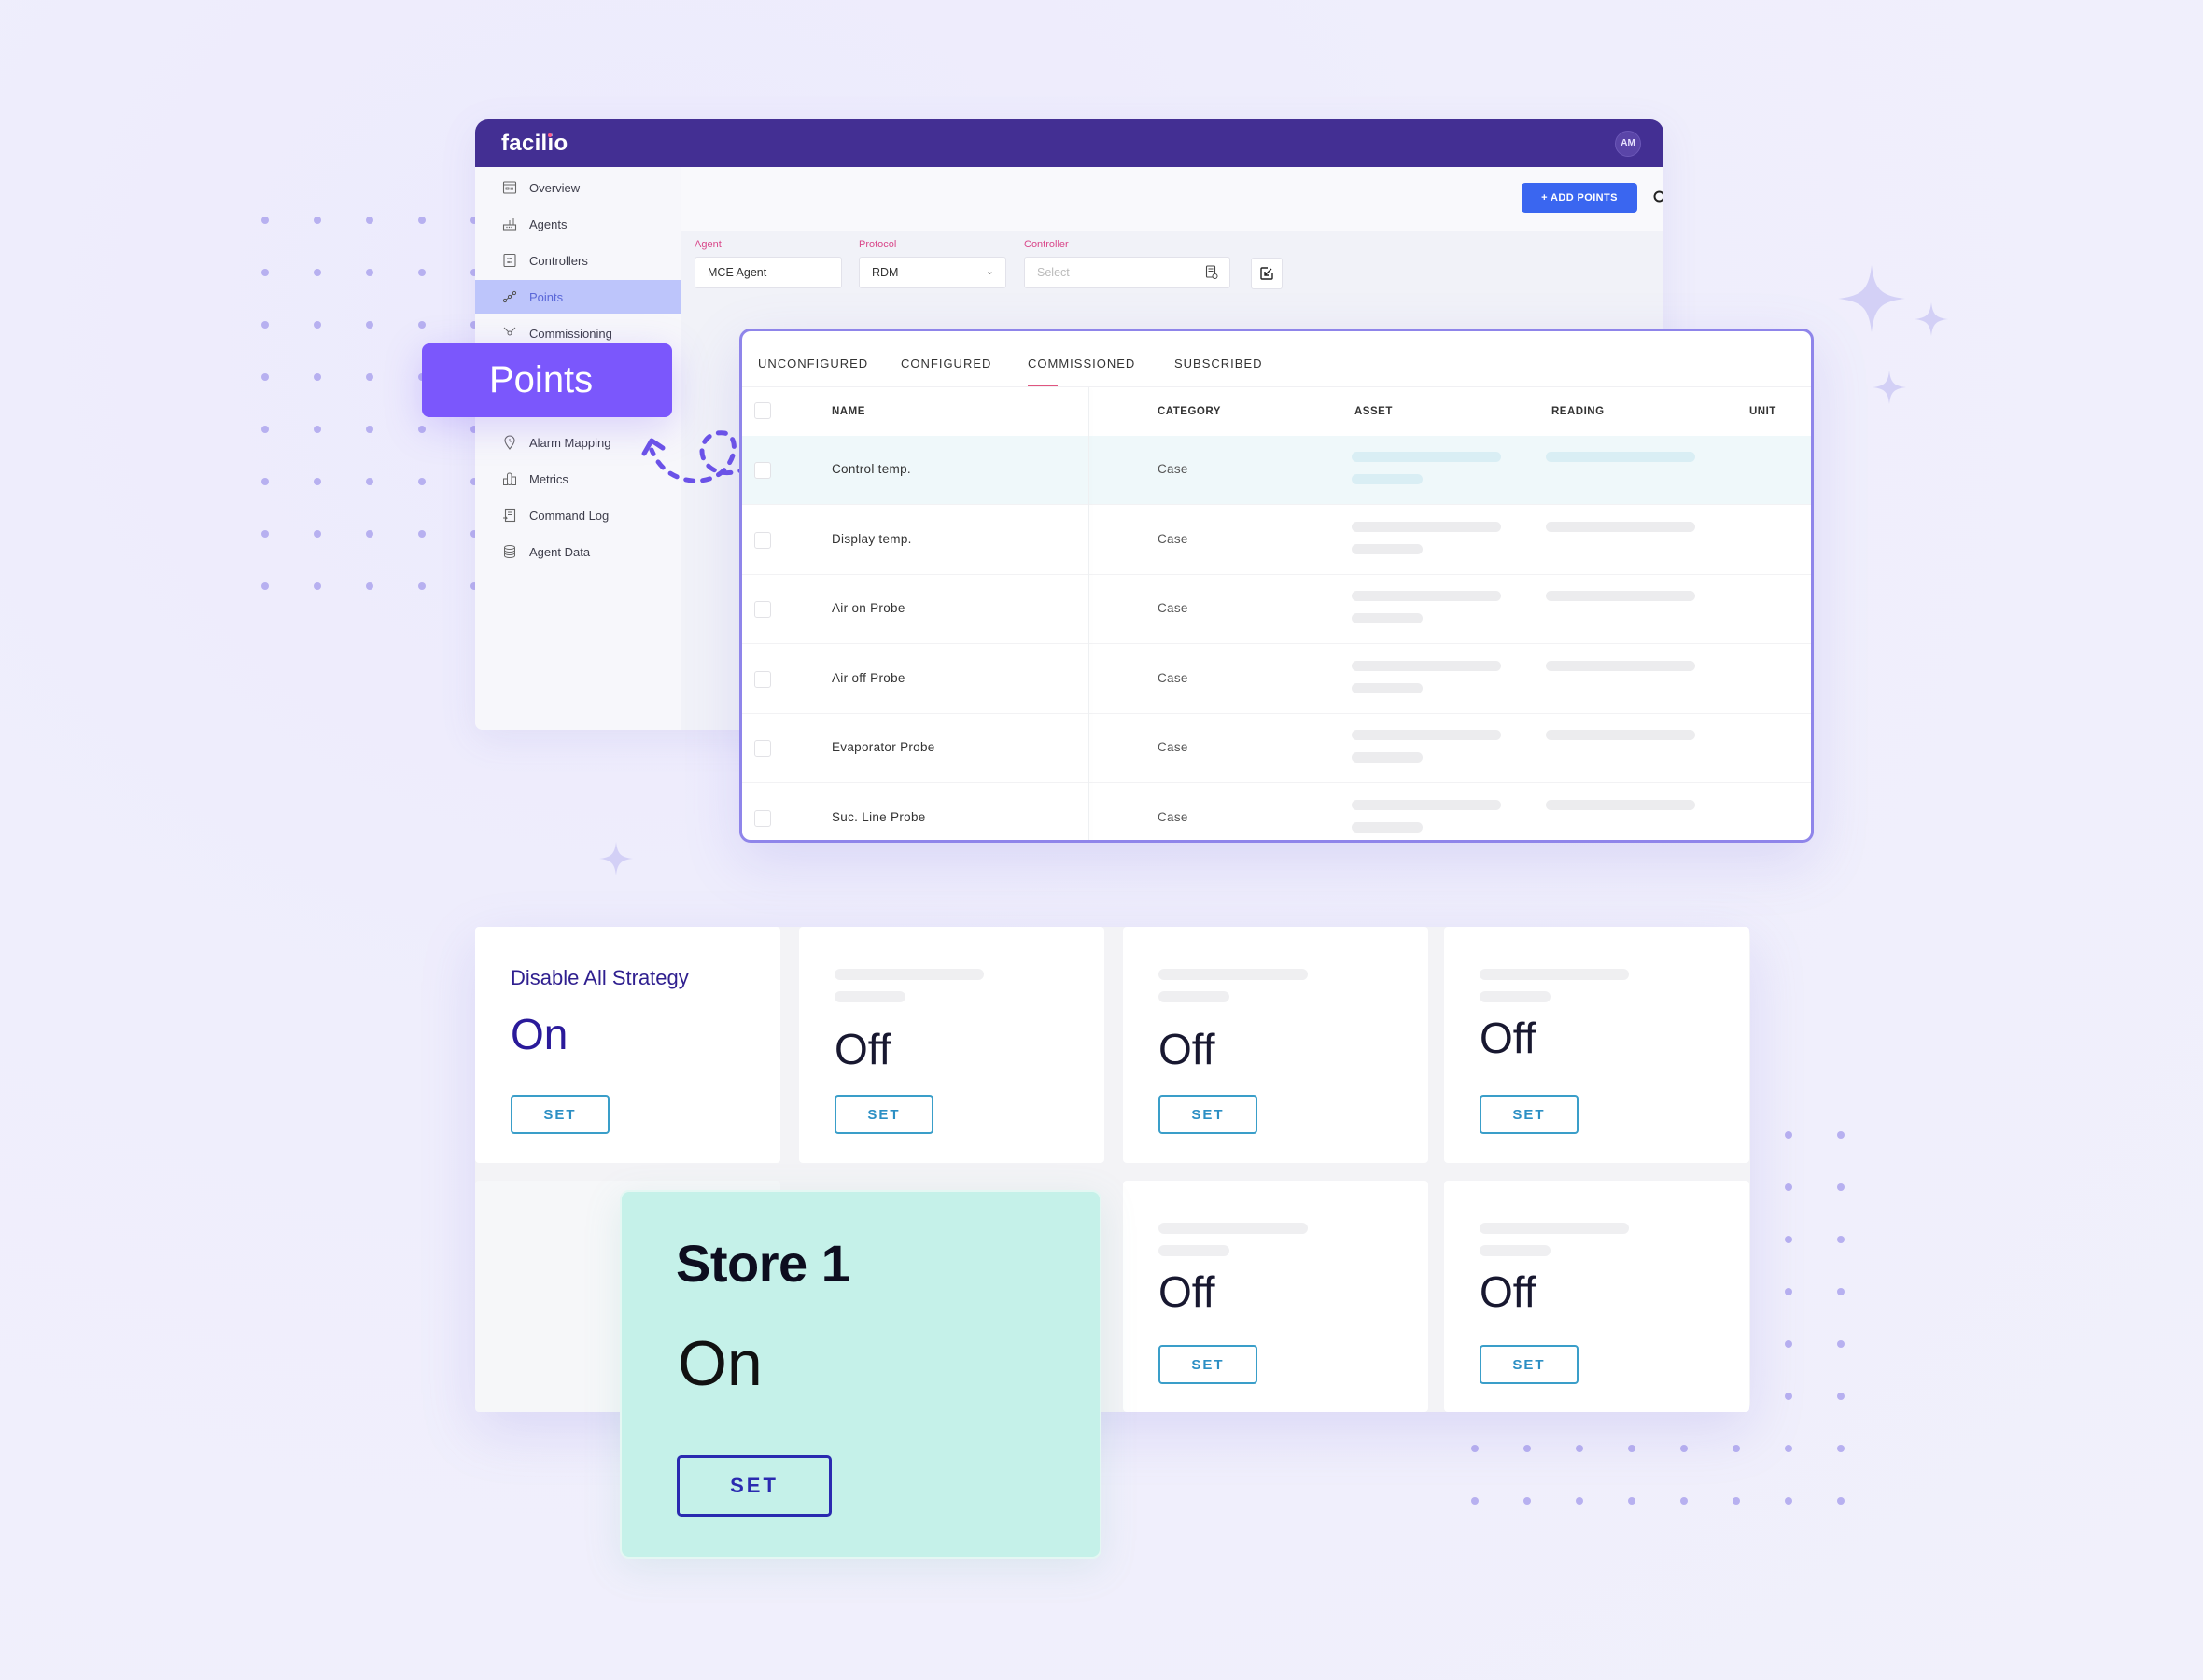 This screenshot has width=2203, height=1680. Describe the element at coordinates (868, 608) in the screenshot. I see `point-name: Air on Probe` at that location.